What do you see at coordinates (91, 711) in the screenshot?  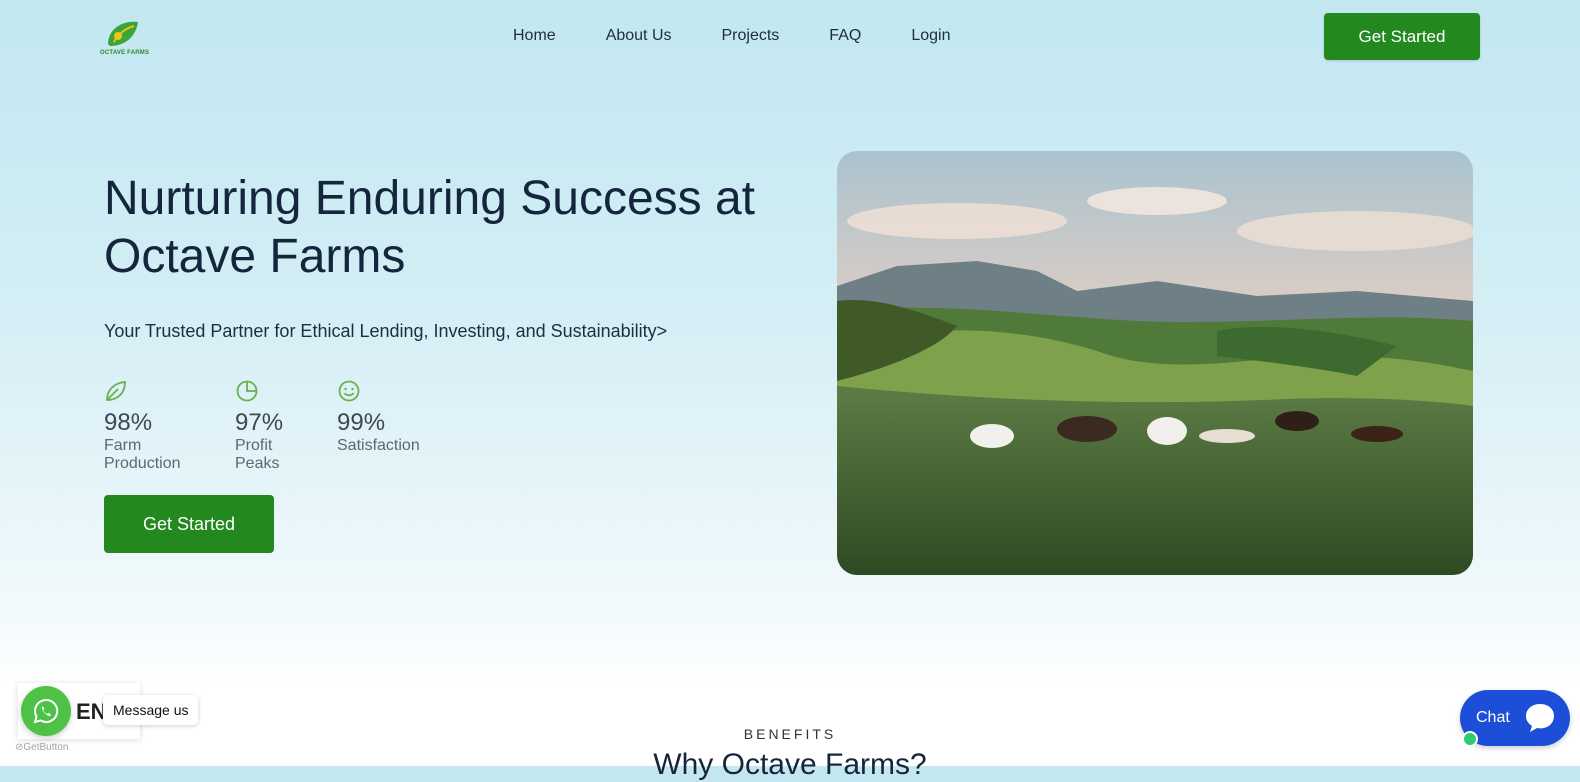 I see `whatsapp-label: EN` at bounding box center [91, 711].